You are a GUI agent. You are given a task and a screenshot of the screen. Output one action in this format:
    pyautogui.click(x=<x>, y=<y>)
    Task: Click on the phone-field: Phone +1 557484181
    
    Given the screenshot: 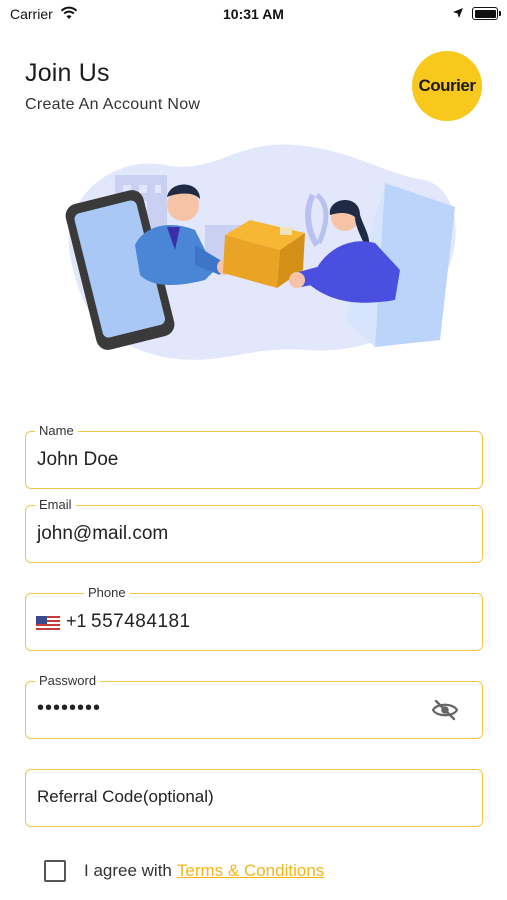 What is the action you would take?
    pyautogui.click(x=254, y=618)
    